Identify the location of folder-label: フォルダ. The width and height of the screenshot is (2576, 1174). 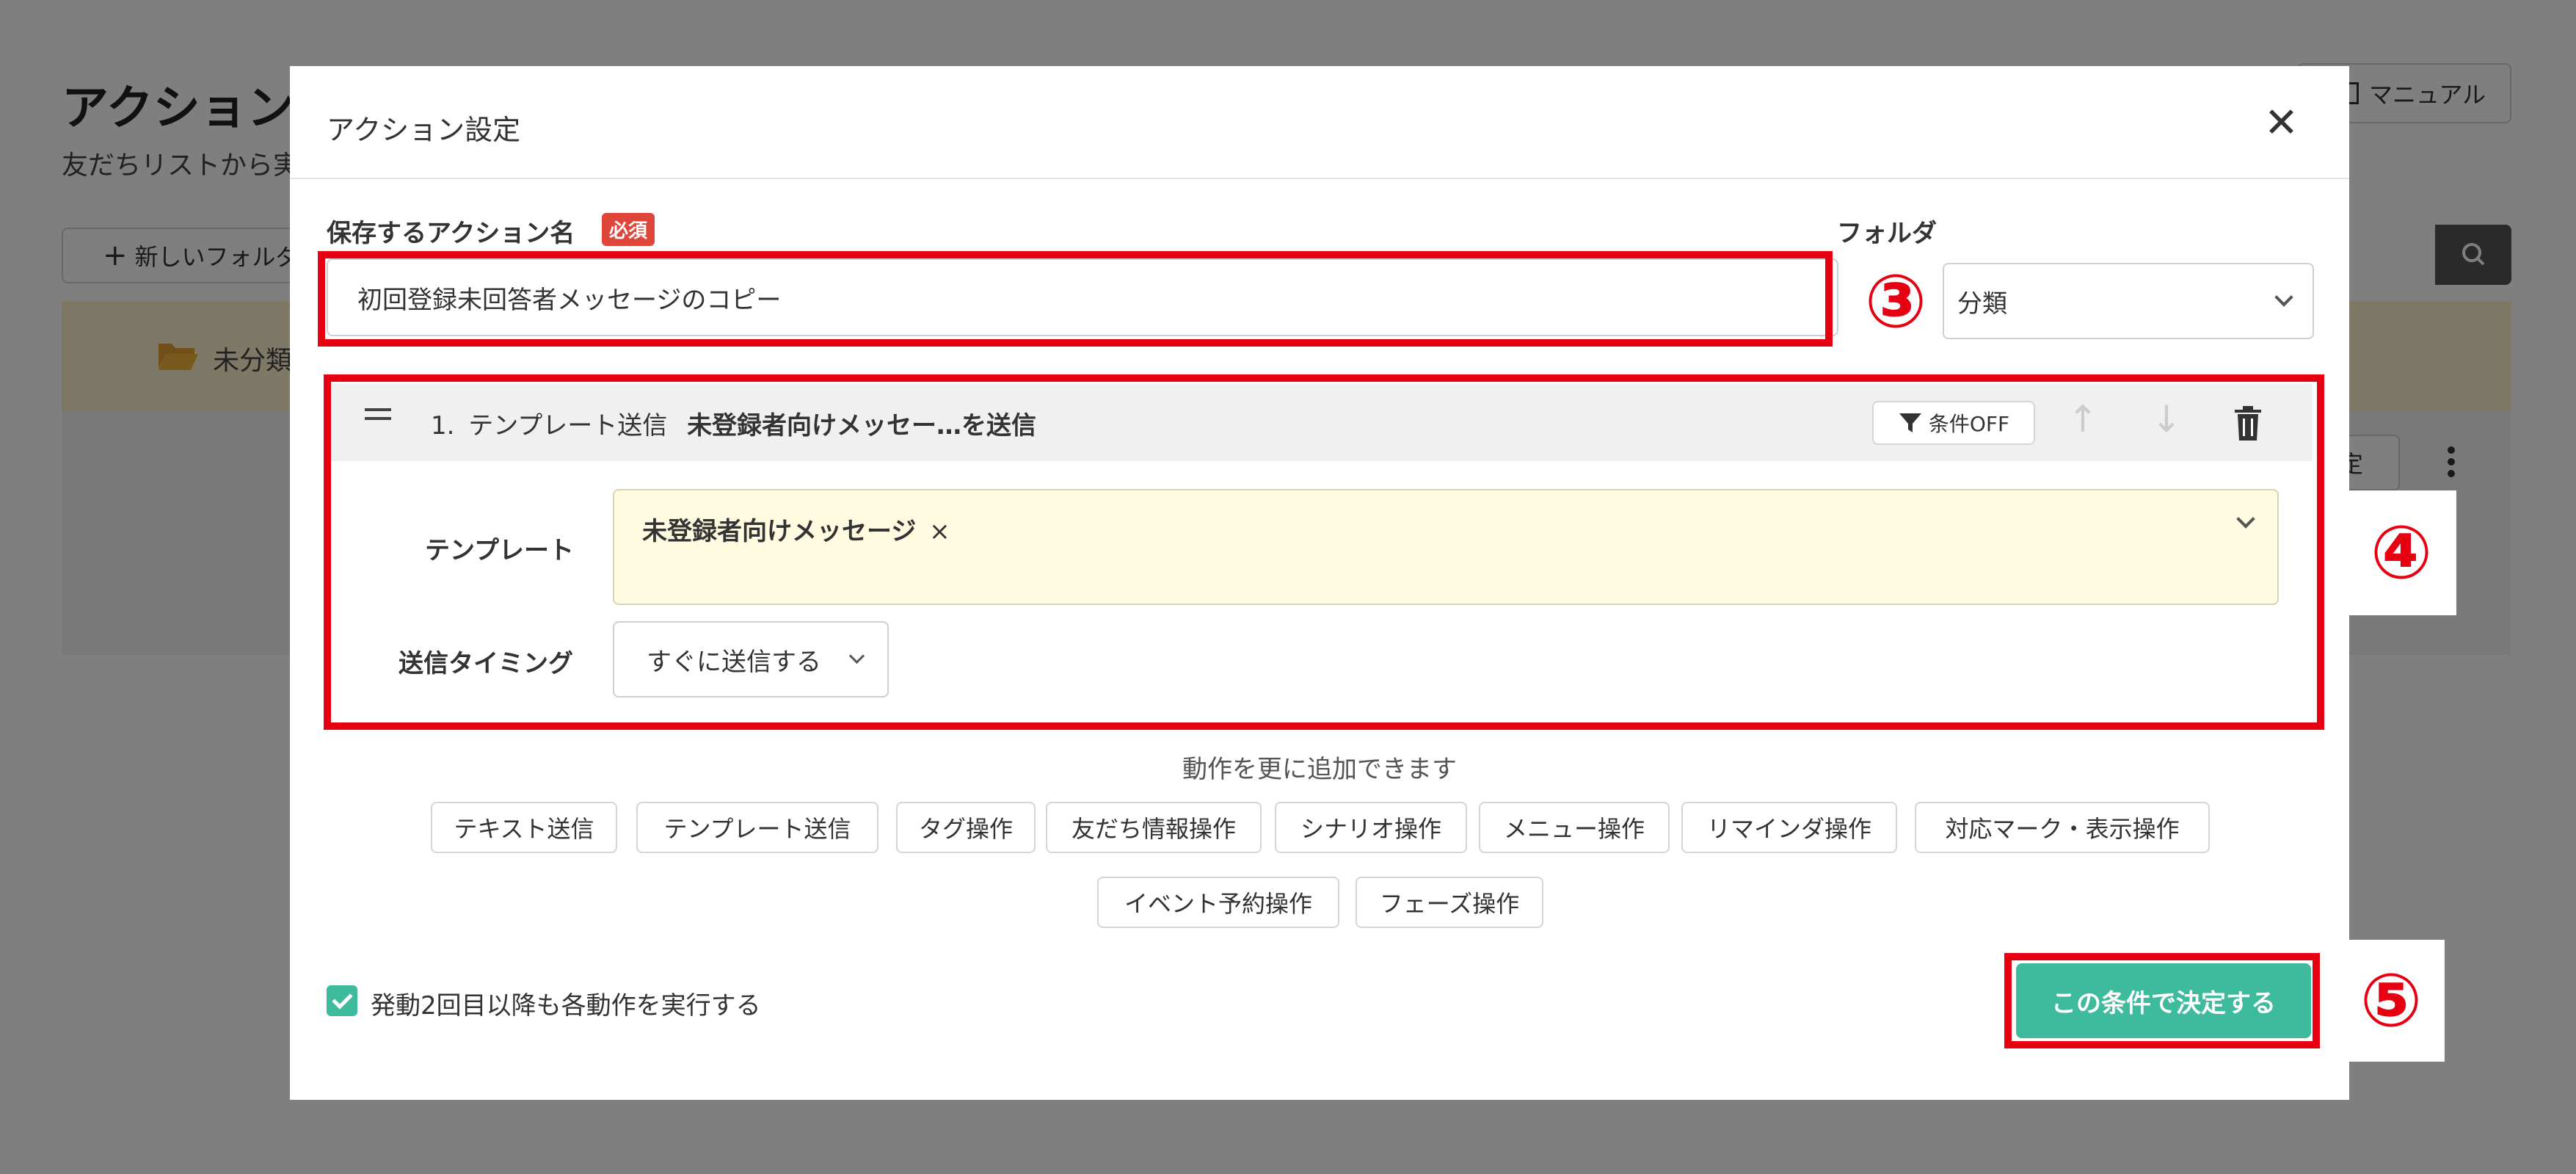
(1887, 233).